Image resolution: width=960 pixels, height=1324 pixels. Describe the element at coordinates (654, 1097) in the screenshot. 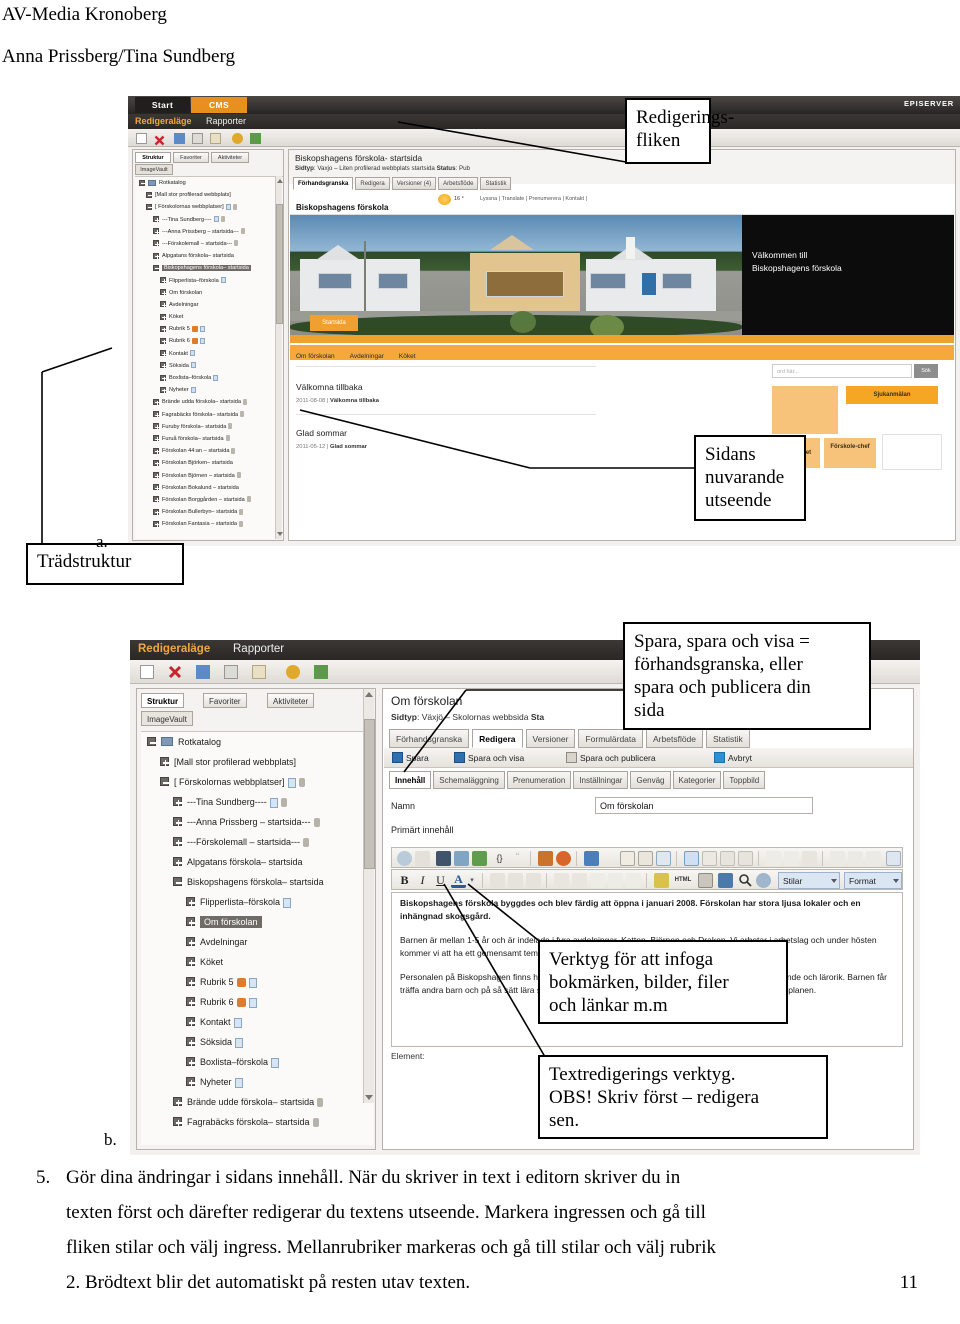

I see `callout-text-tools-line-2: OBS! Skriv först – redigera` at that location.